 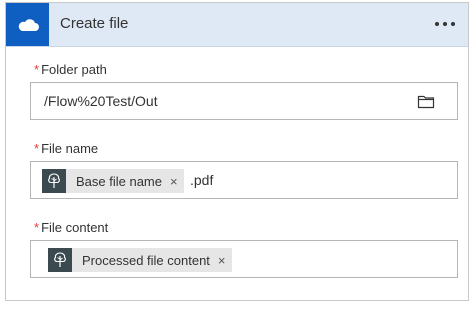 What do you see at coordinates (101, 101) in the screenshot?
I see `folder-path-value: /Flow%20Test/Out` at bounding box center [101, 101].